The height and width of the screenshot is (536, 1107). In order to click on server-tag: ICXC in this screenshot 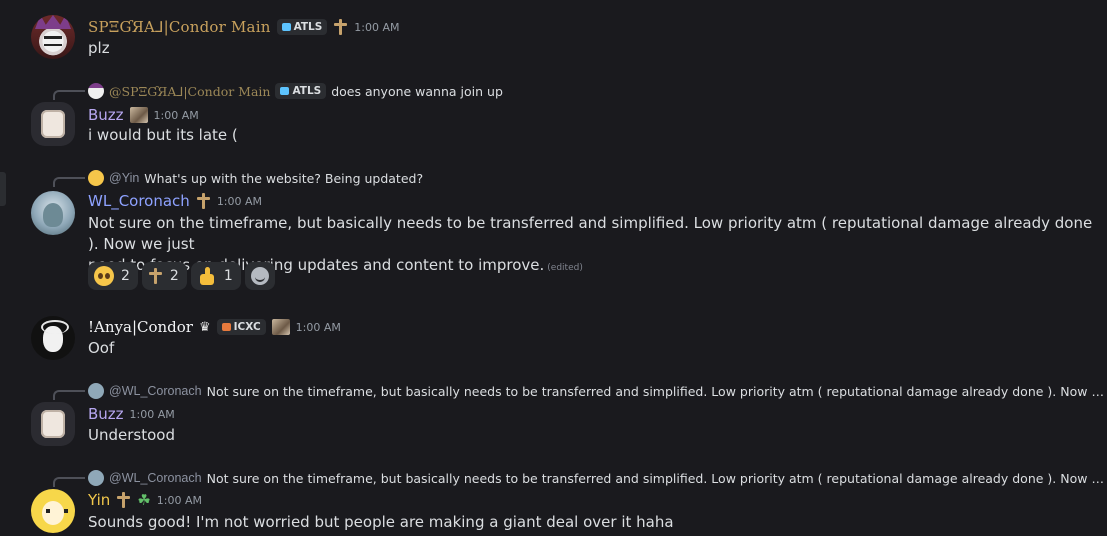, I will do `click(241, 327)`.